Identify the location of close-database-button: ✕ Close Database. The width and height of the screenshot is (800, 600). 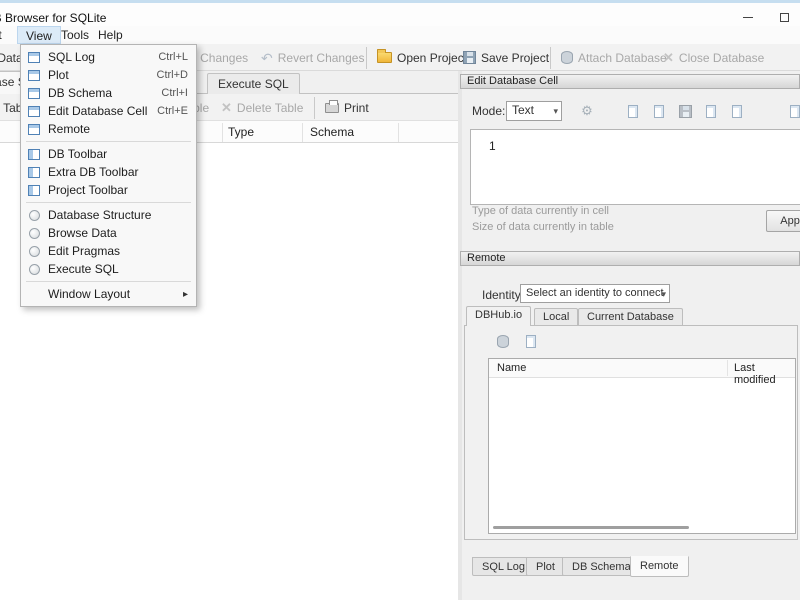
(713, 57).